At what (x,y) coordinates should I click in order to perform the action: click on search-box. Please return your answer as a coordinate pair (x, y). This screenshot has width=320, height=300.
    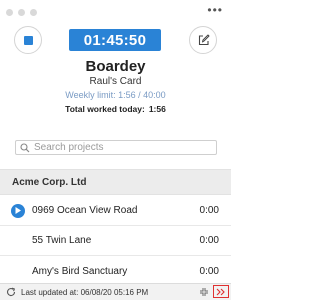
    Looking at the image, I should click on (116, 147).